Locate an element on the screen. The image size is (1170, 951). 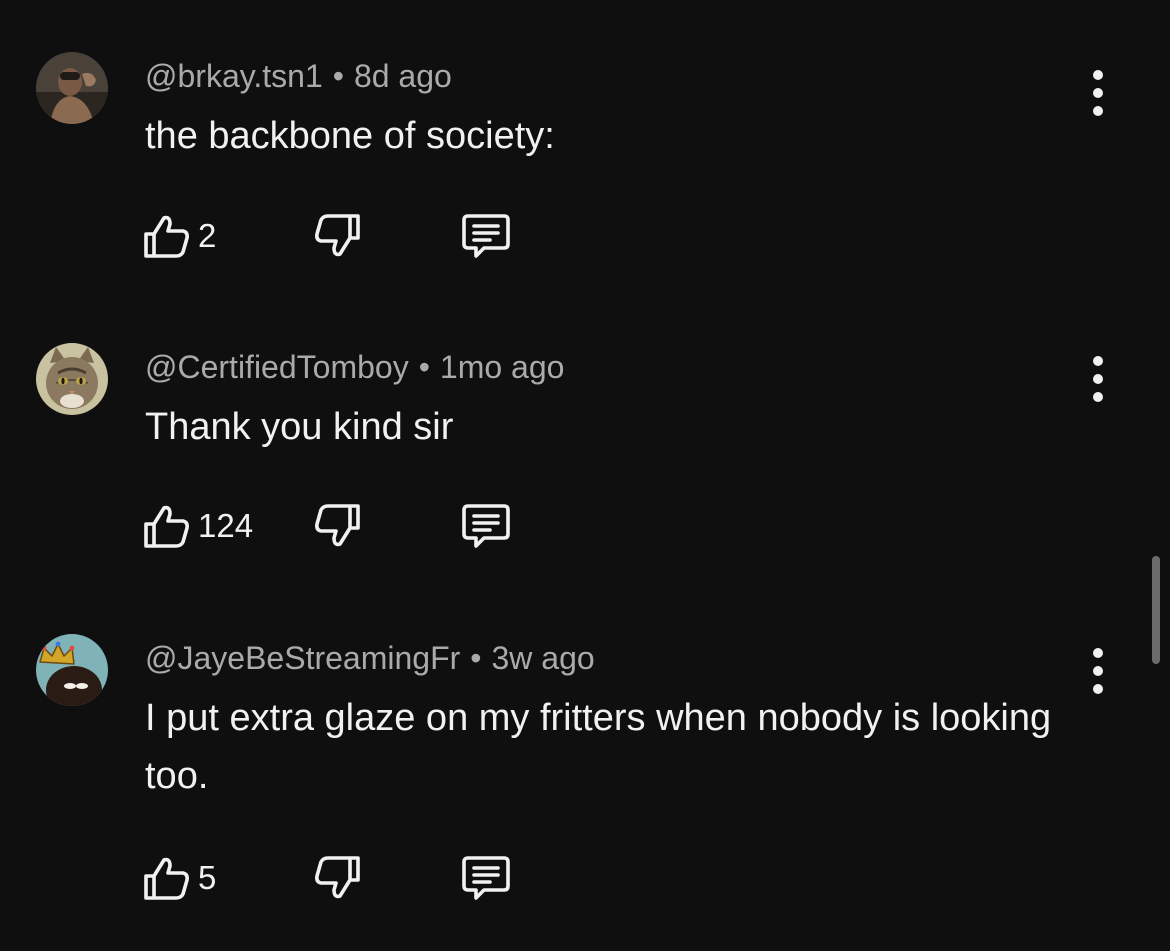
like-button: 124 is located at coordinates (196, 526).